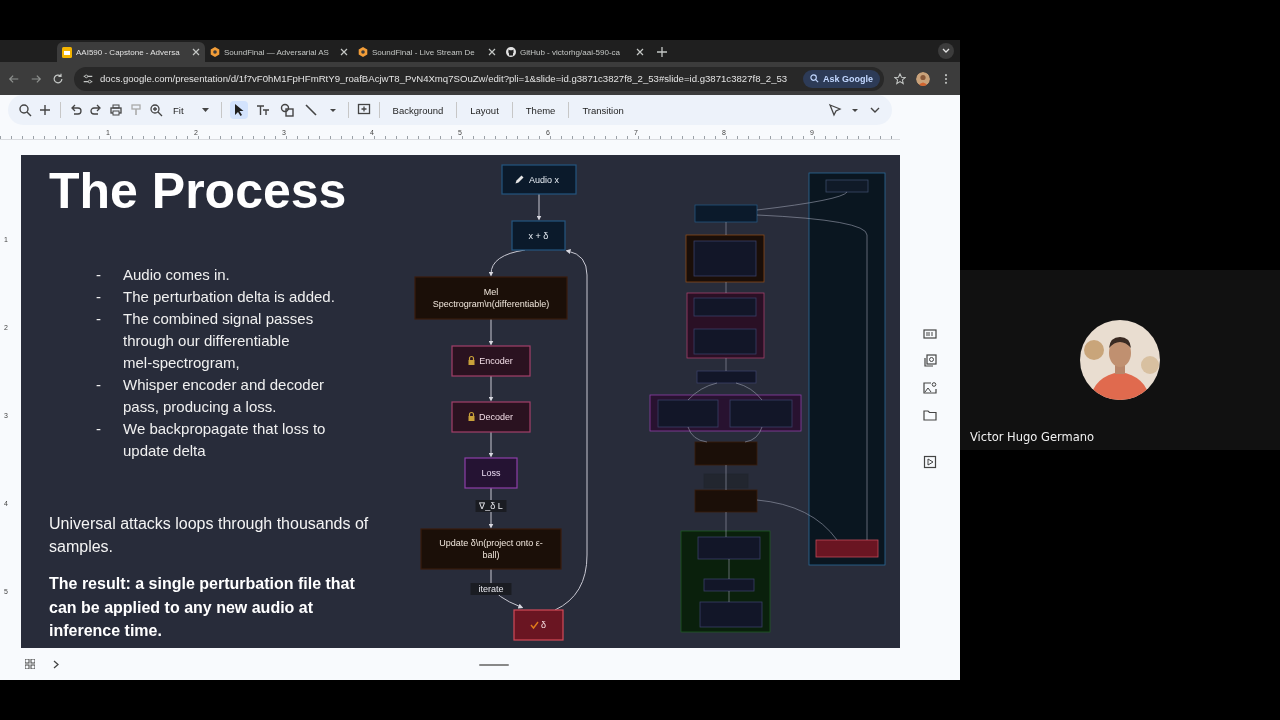 The width and height of the screenshot is (1280, 720). Describe the element at coordinates (835, 110) in the screenshot. I see `pen-icon` at that location.